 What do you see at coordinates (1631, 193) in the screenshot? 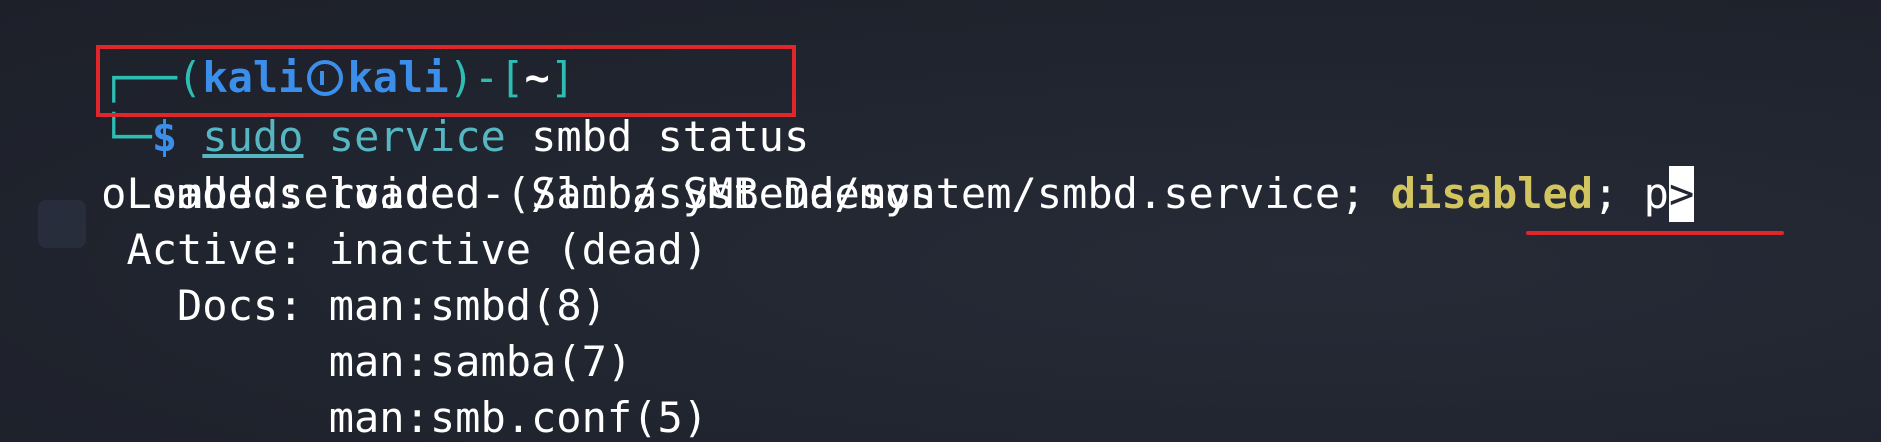
I see `loaded-suffix: ; p` at bounding box center [1631, 193].